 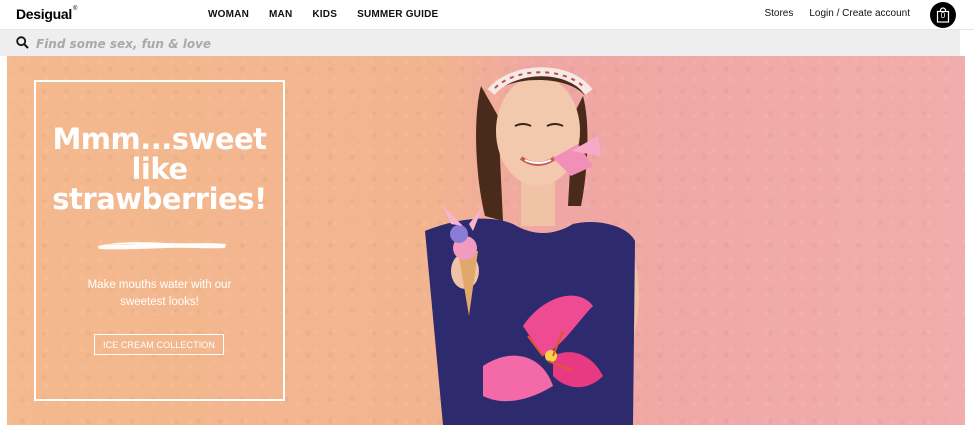 What do you see at coordinates (159, 169) in the screenshot?
I see `promo-title: Mmm...sweet like strawberries!` at bounding box center [159, 169].